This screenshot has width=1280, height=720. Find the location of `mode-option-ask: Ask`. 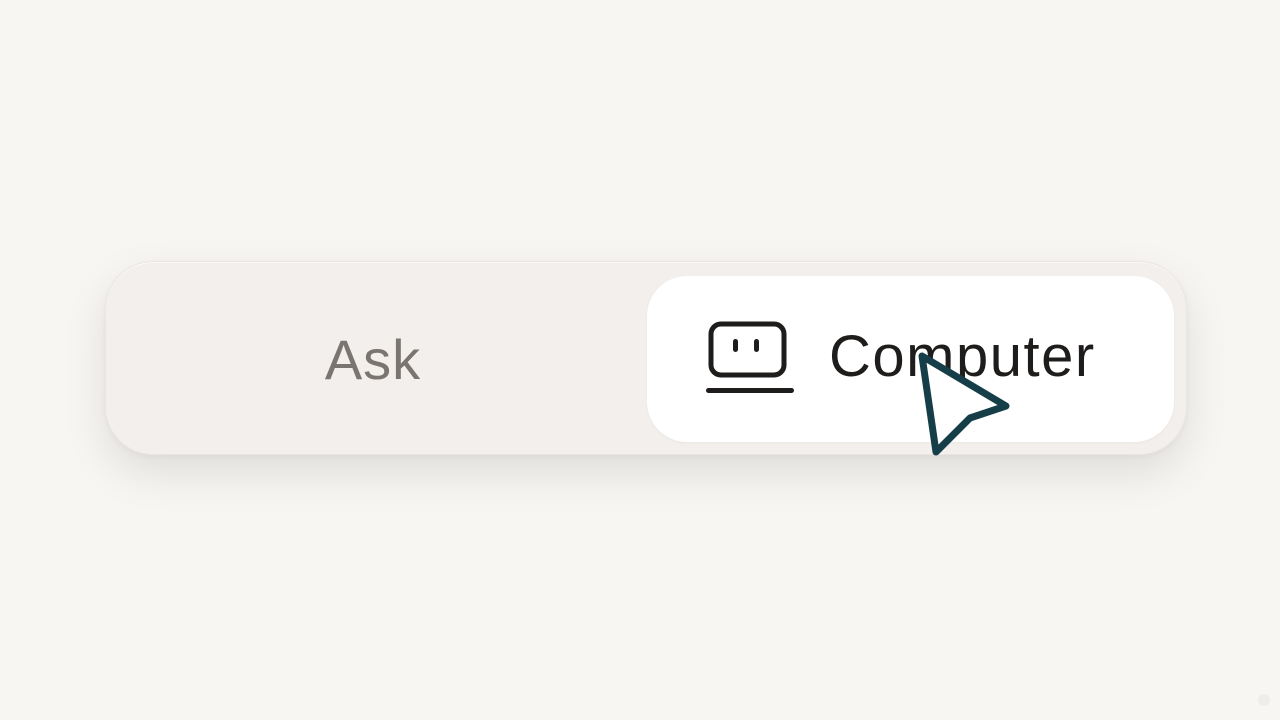

mode-option-ask: Ask is located at coordinates (376, 359).